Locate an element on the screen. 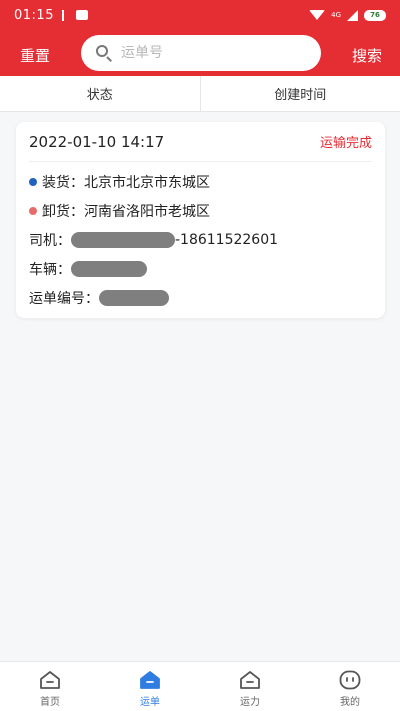 The width and height of the screenshot is (400, 711). unload-address: 河南省洛阳市老城区 is located at coordinates (147, 212).